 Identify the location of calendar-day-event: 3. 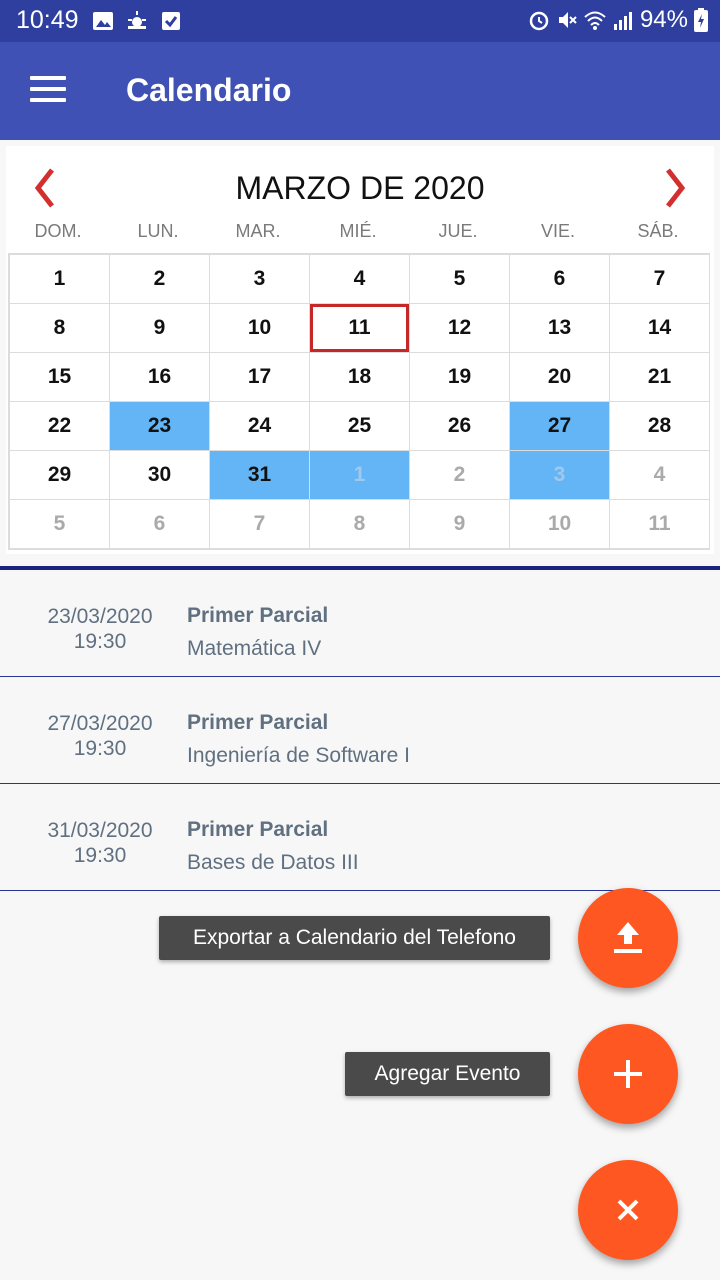
(559, 475).